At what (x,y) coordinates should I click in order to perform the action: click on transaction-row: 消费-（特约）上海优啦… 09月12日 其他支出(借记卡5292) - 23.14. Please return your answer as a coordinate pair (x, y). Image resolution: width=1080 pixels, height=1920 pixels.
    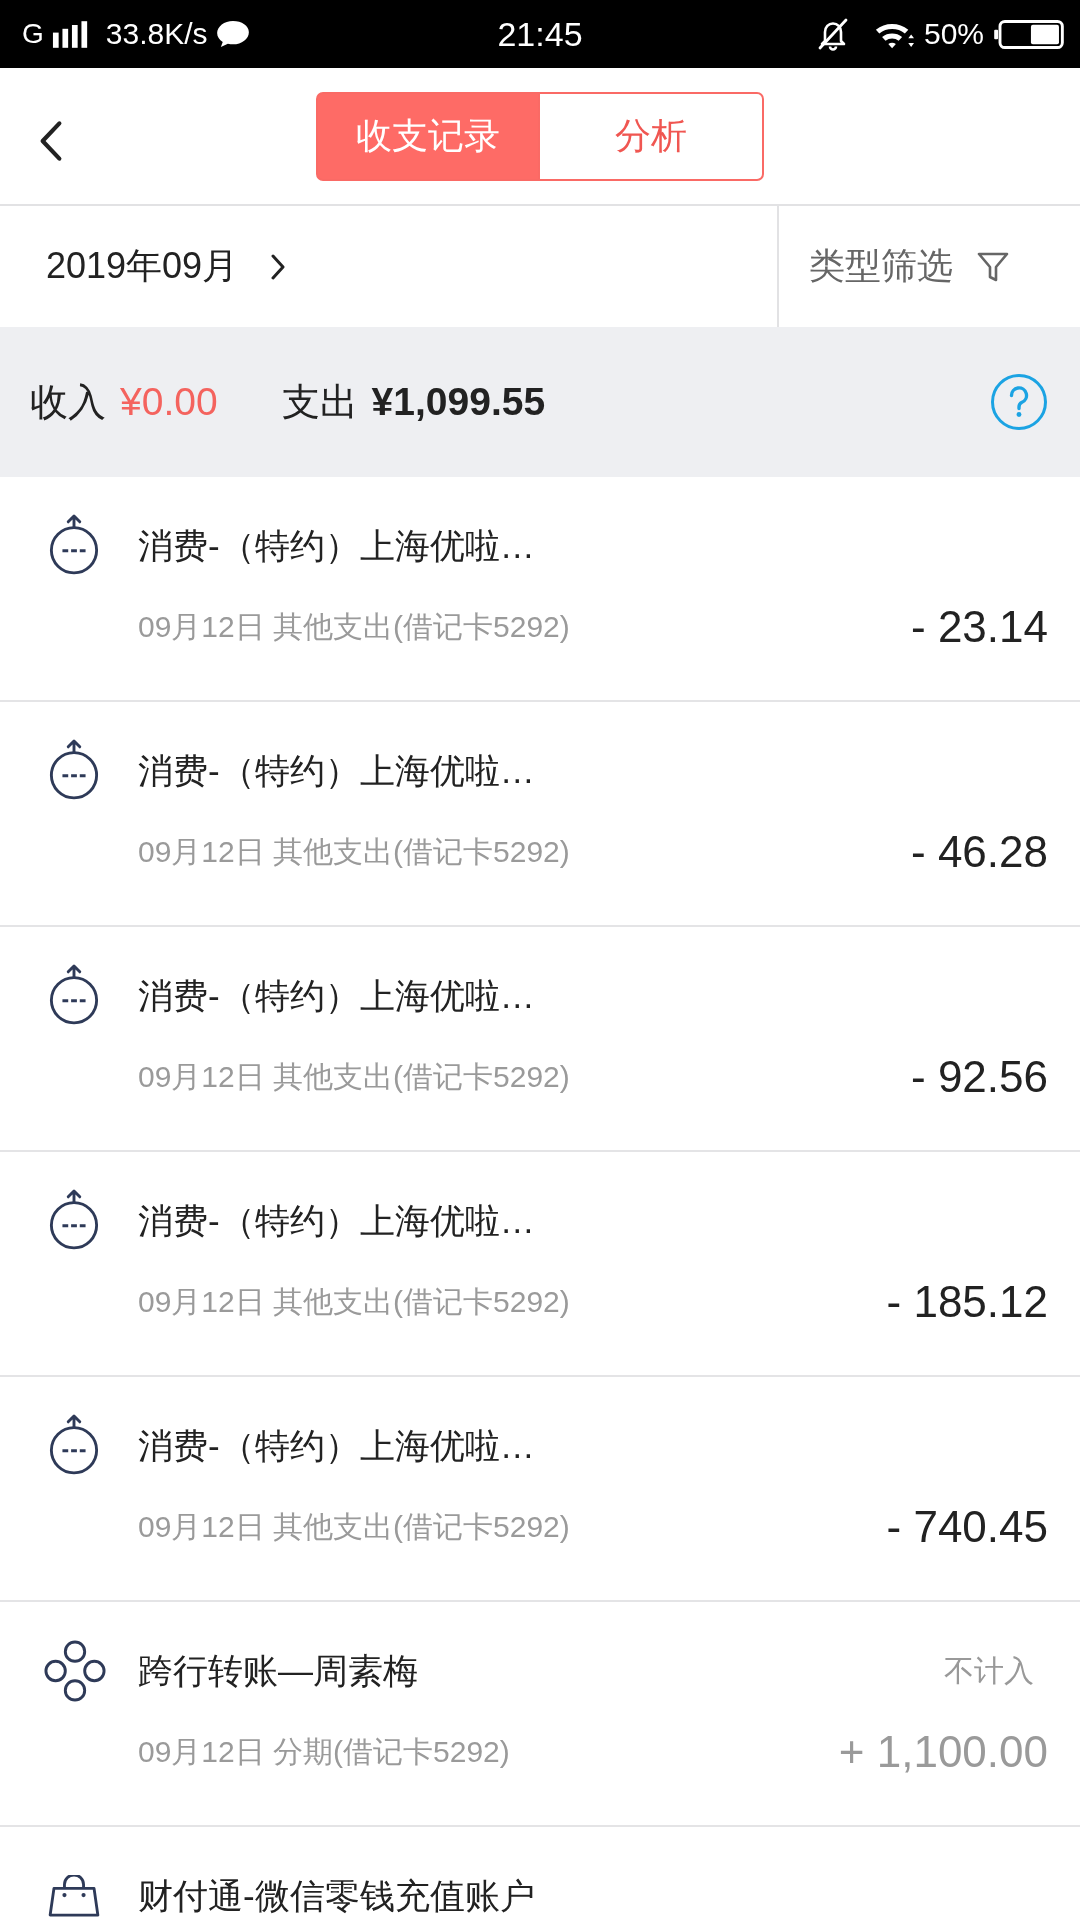
    Looking at the image, I should click on (540, 589).